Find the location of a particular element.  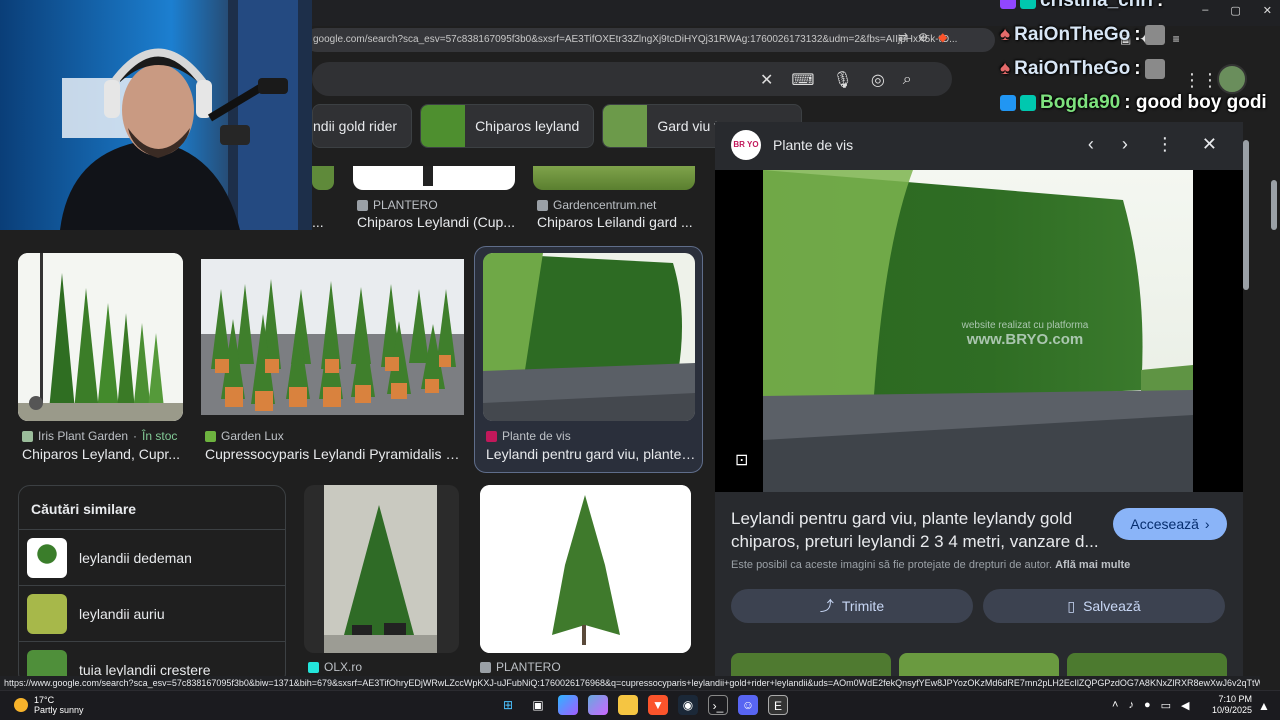

save-button: ▯ Salvează is located at coordinates (1104, 606).